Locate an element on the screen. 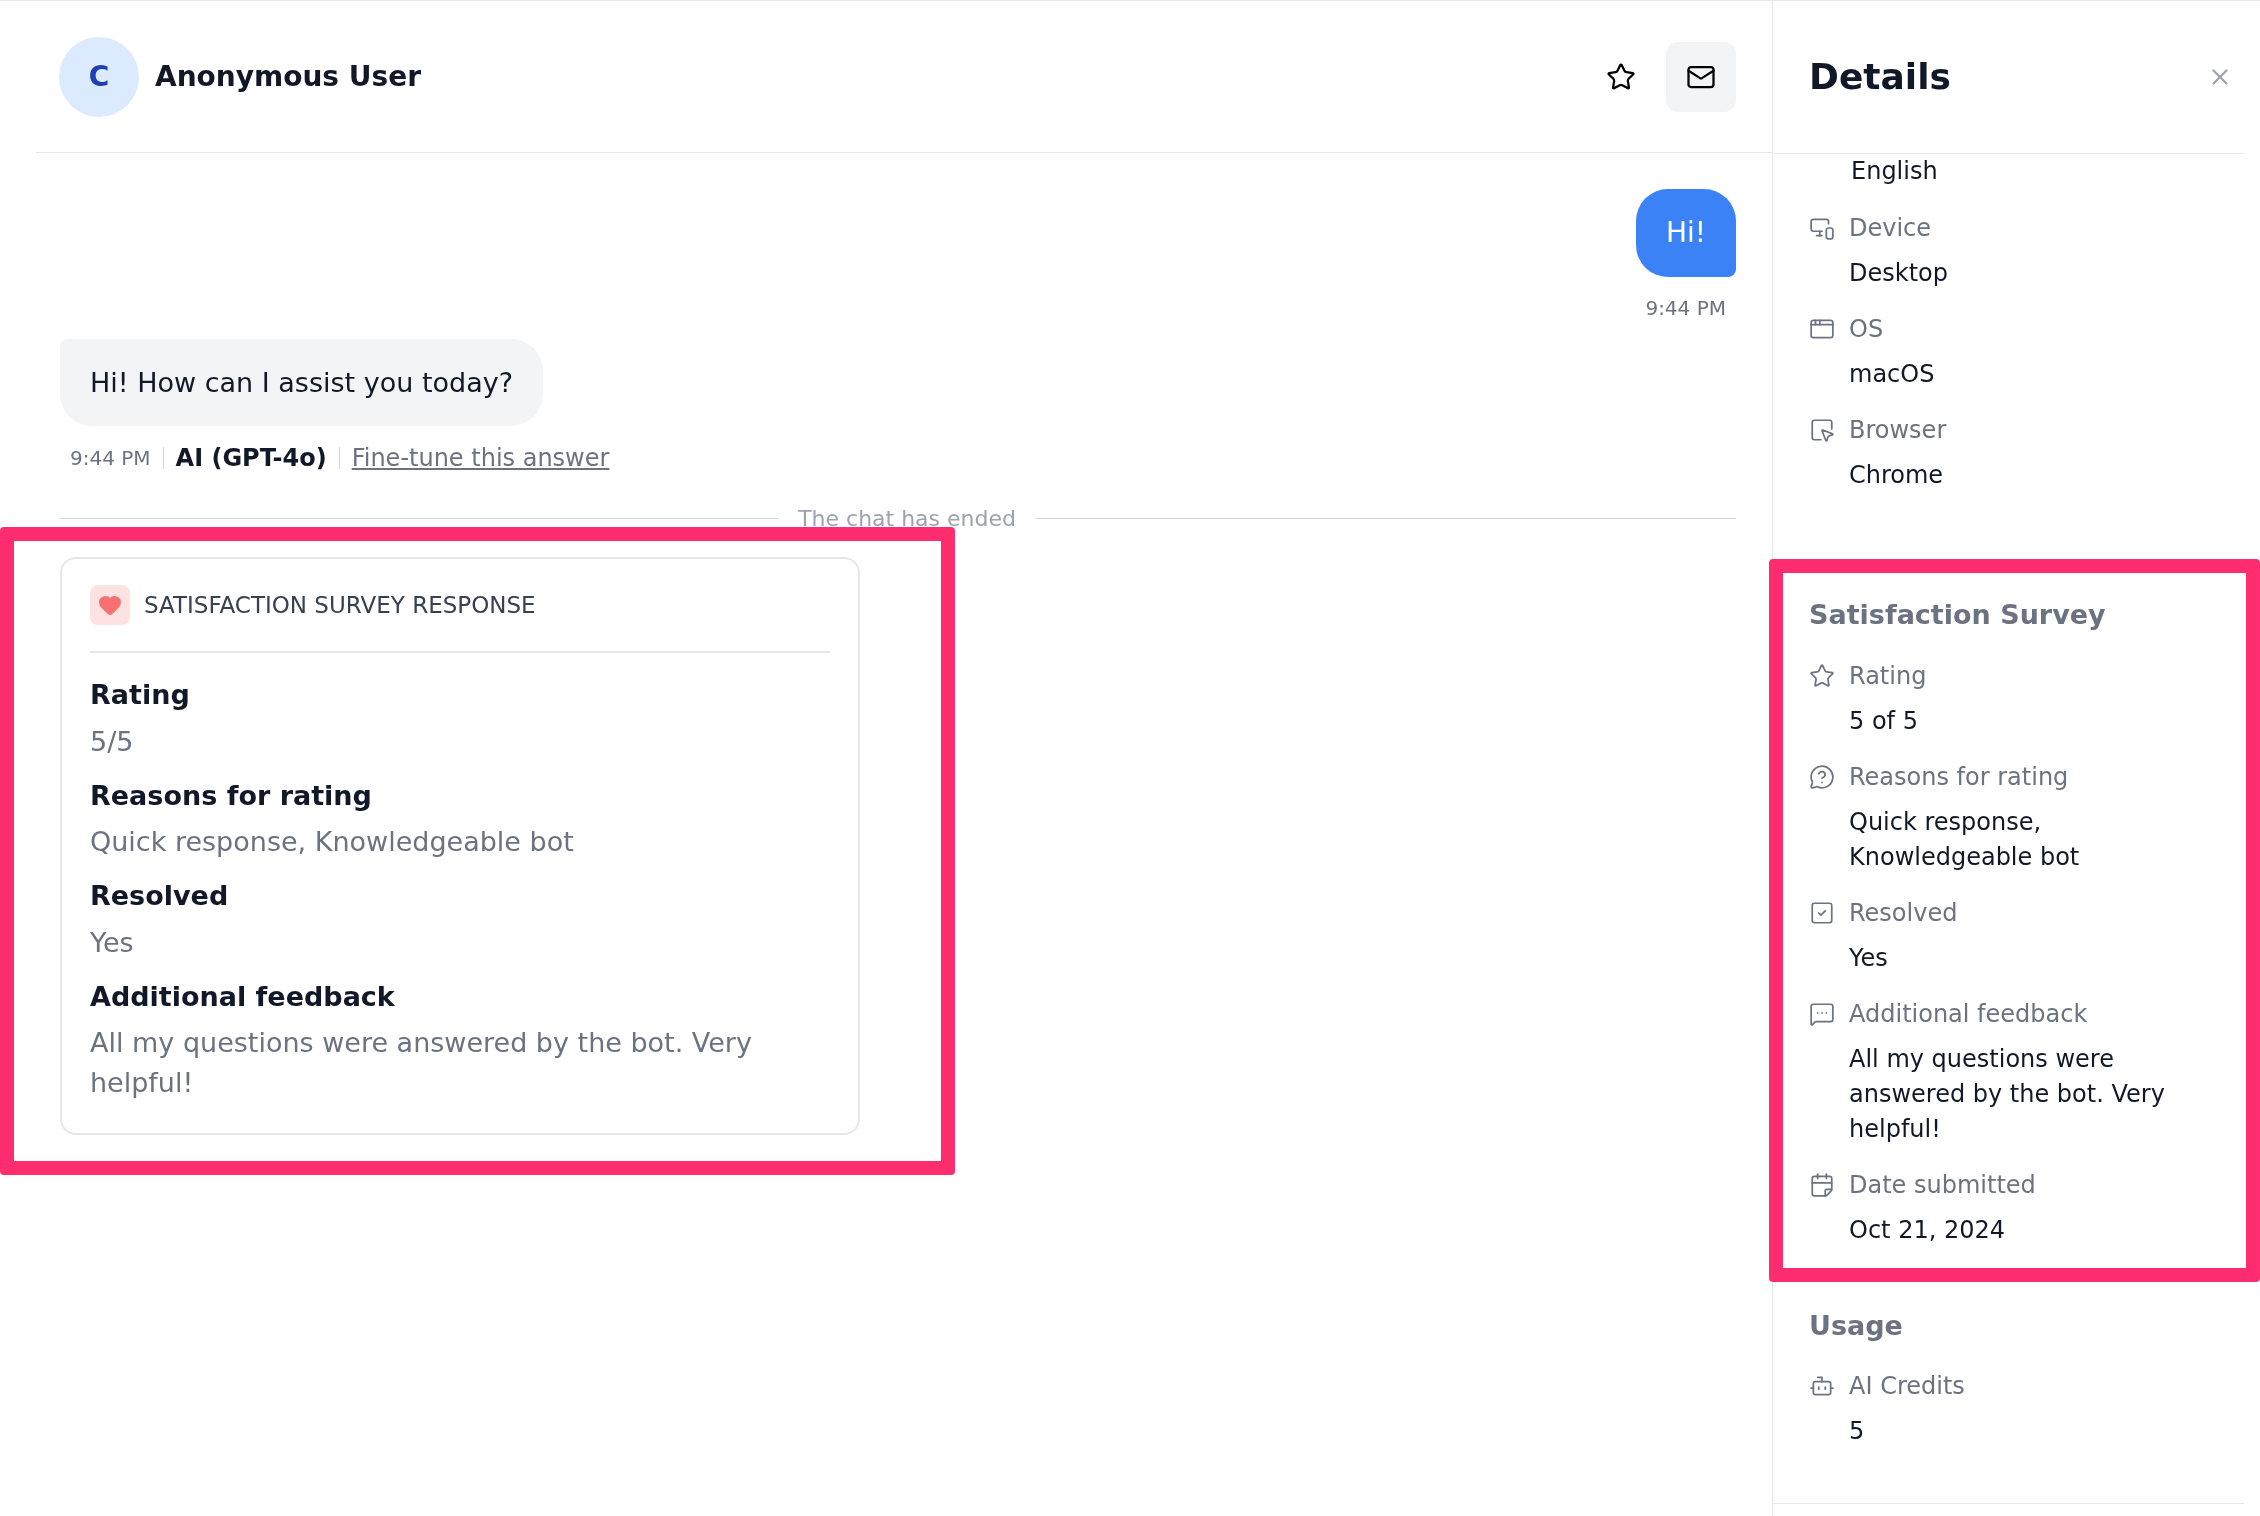  detail-label: Rating is located at coordinates (1888, 676).